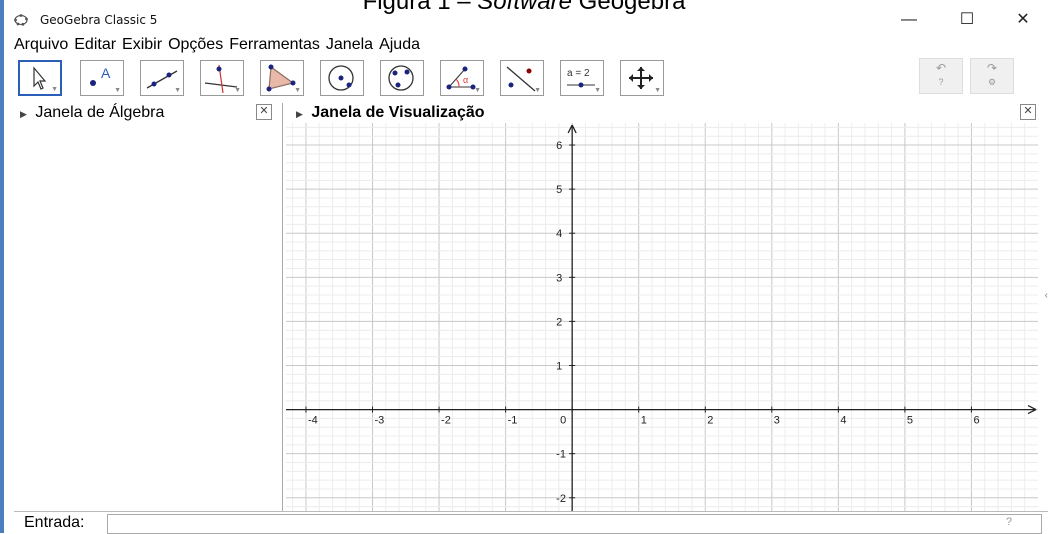 Image resolution: width=1048 pixels, height=534 pixels. Describe the element at coordinates (21, 20) in the screenshot. I see `geogebra-logo-icon` at that location.